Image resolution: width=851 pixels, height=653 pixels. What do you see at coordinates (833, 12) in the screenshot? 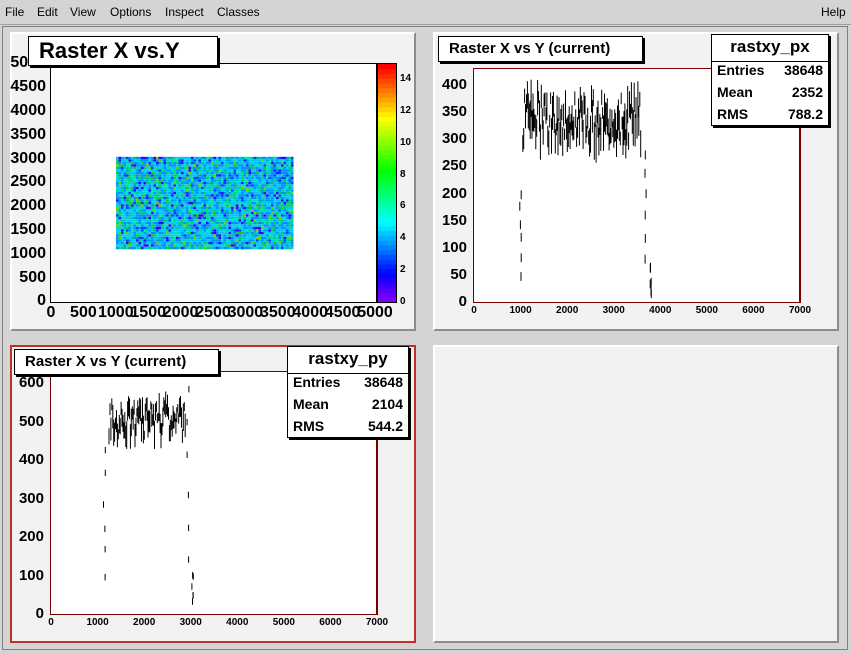
I see `menu-help: Help` at bounding box center [833, 12].